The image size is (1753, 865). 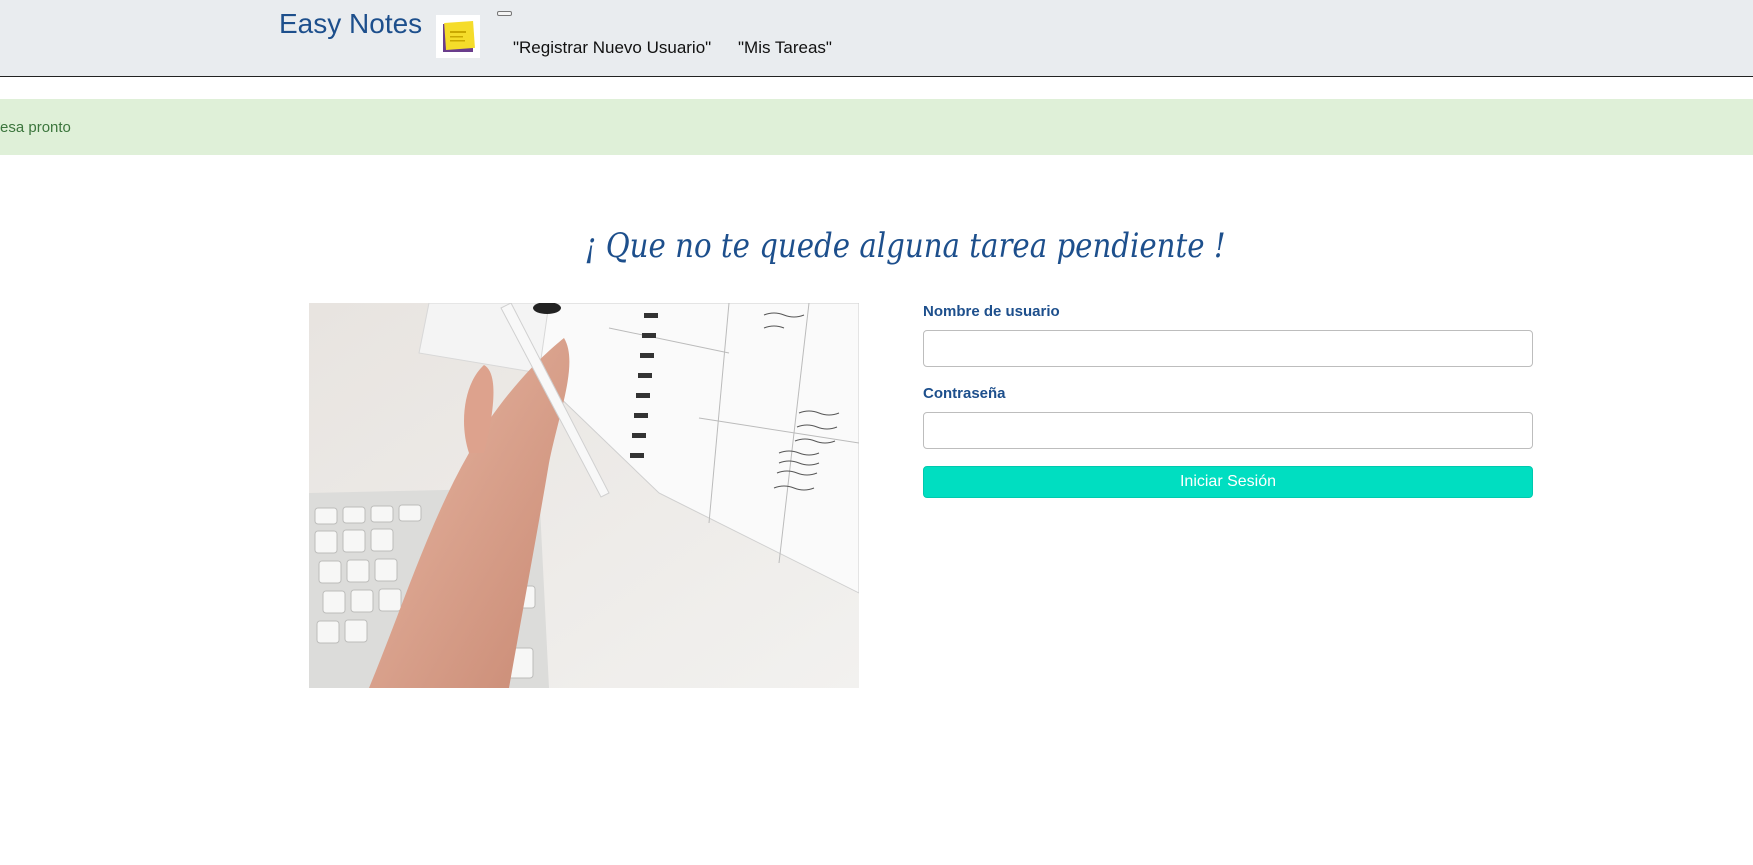 I want to click on sticky-note-logo-icon, so click(x=458, y=36).